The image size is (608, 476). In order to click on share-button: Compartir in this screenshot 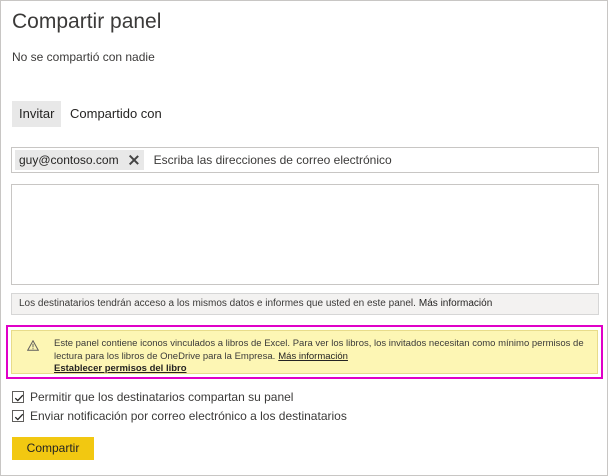, I will do `click(53, 448)`.